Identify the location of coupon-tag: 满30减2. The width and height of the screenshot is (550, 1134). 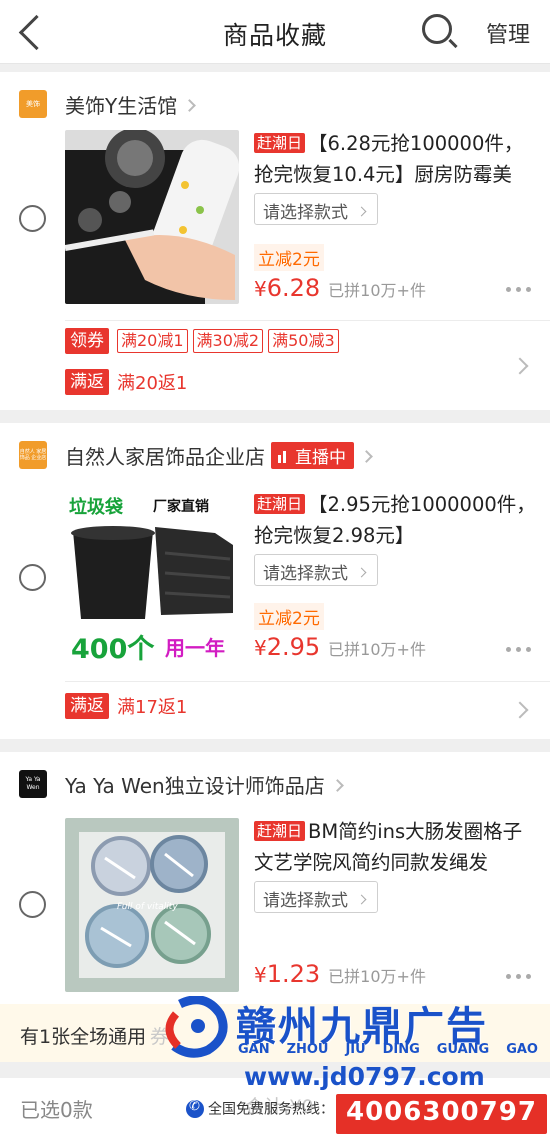
(228, 341).